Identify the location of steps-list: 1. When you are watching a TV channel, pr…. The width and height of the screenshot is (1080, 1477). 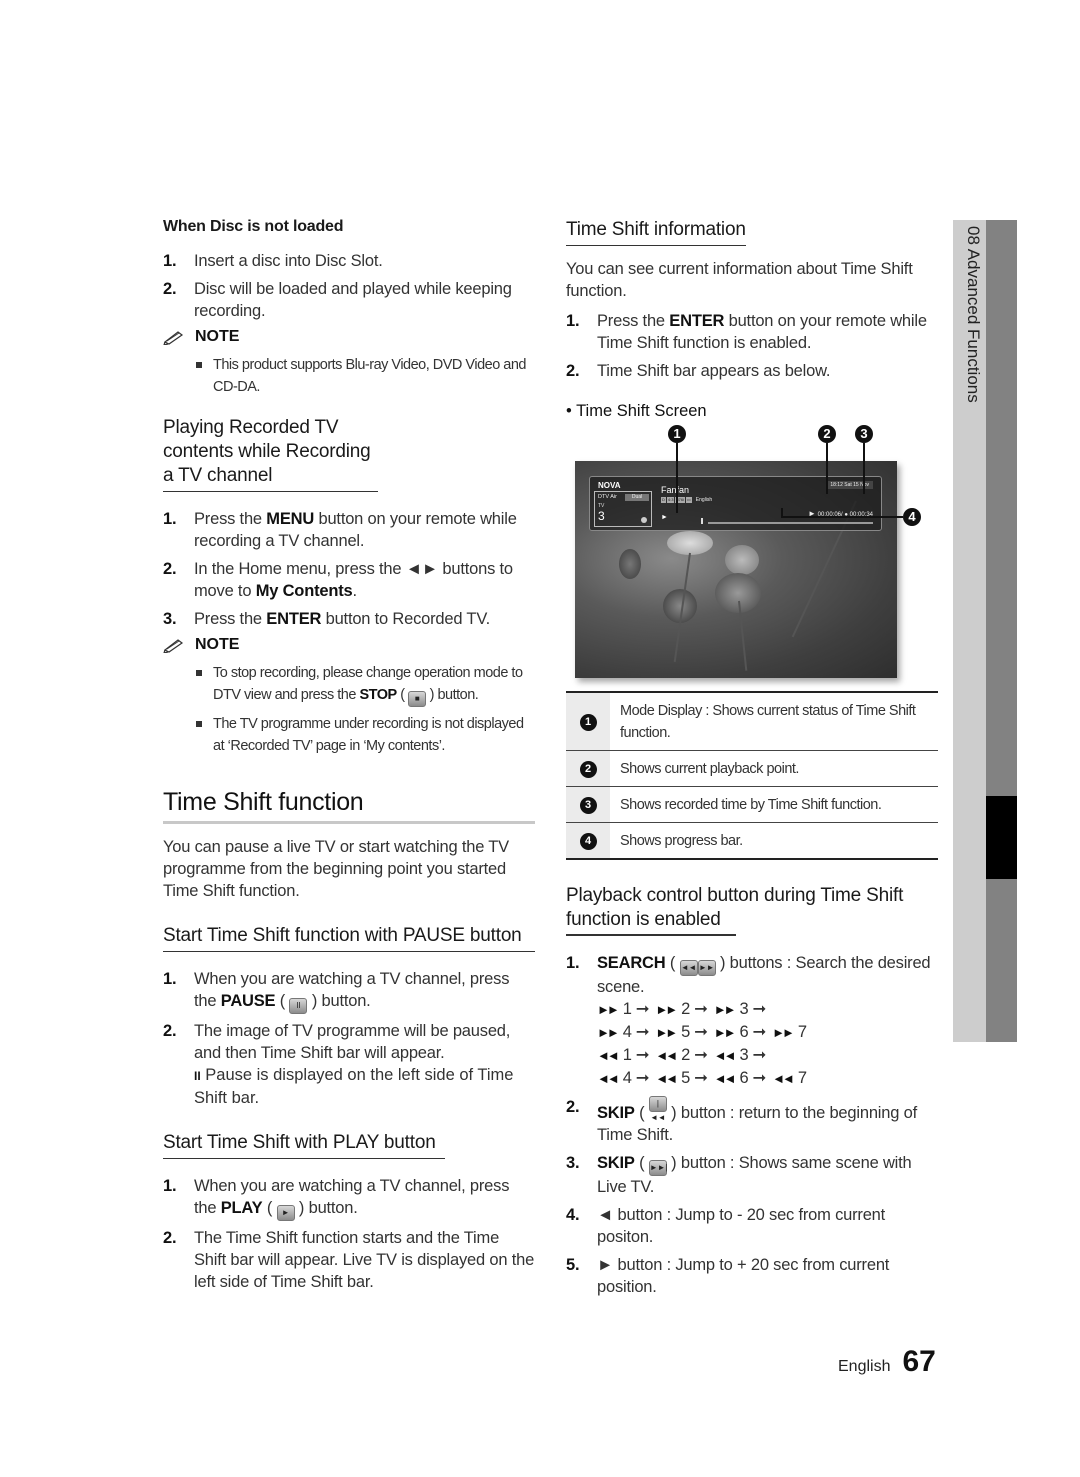
(349, 1016).